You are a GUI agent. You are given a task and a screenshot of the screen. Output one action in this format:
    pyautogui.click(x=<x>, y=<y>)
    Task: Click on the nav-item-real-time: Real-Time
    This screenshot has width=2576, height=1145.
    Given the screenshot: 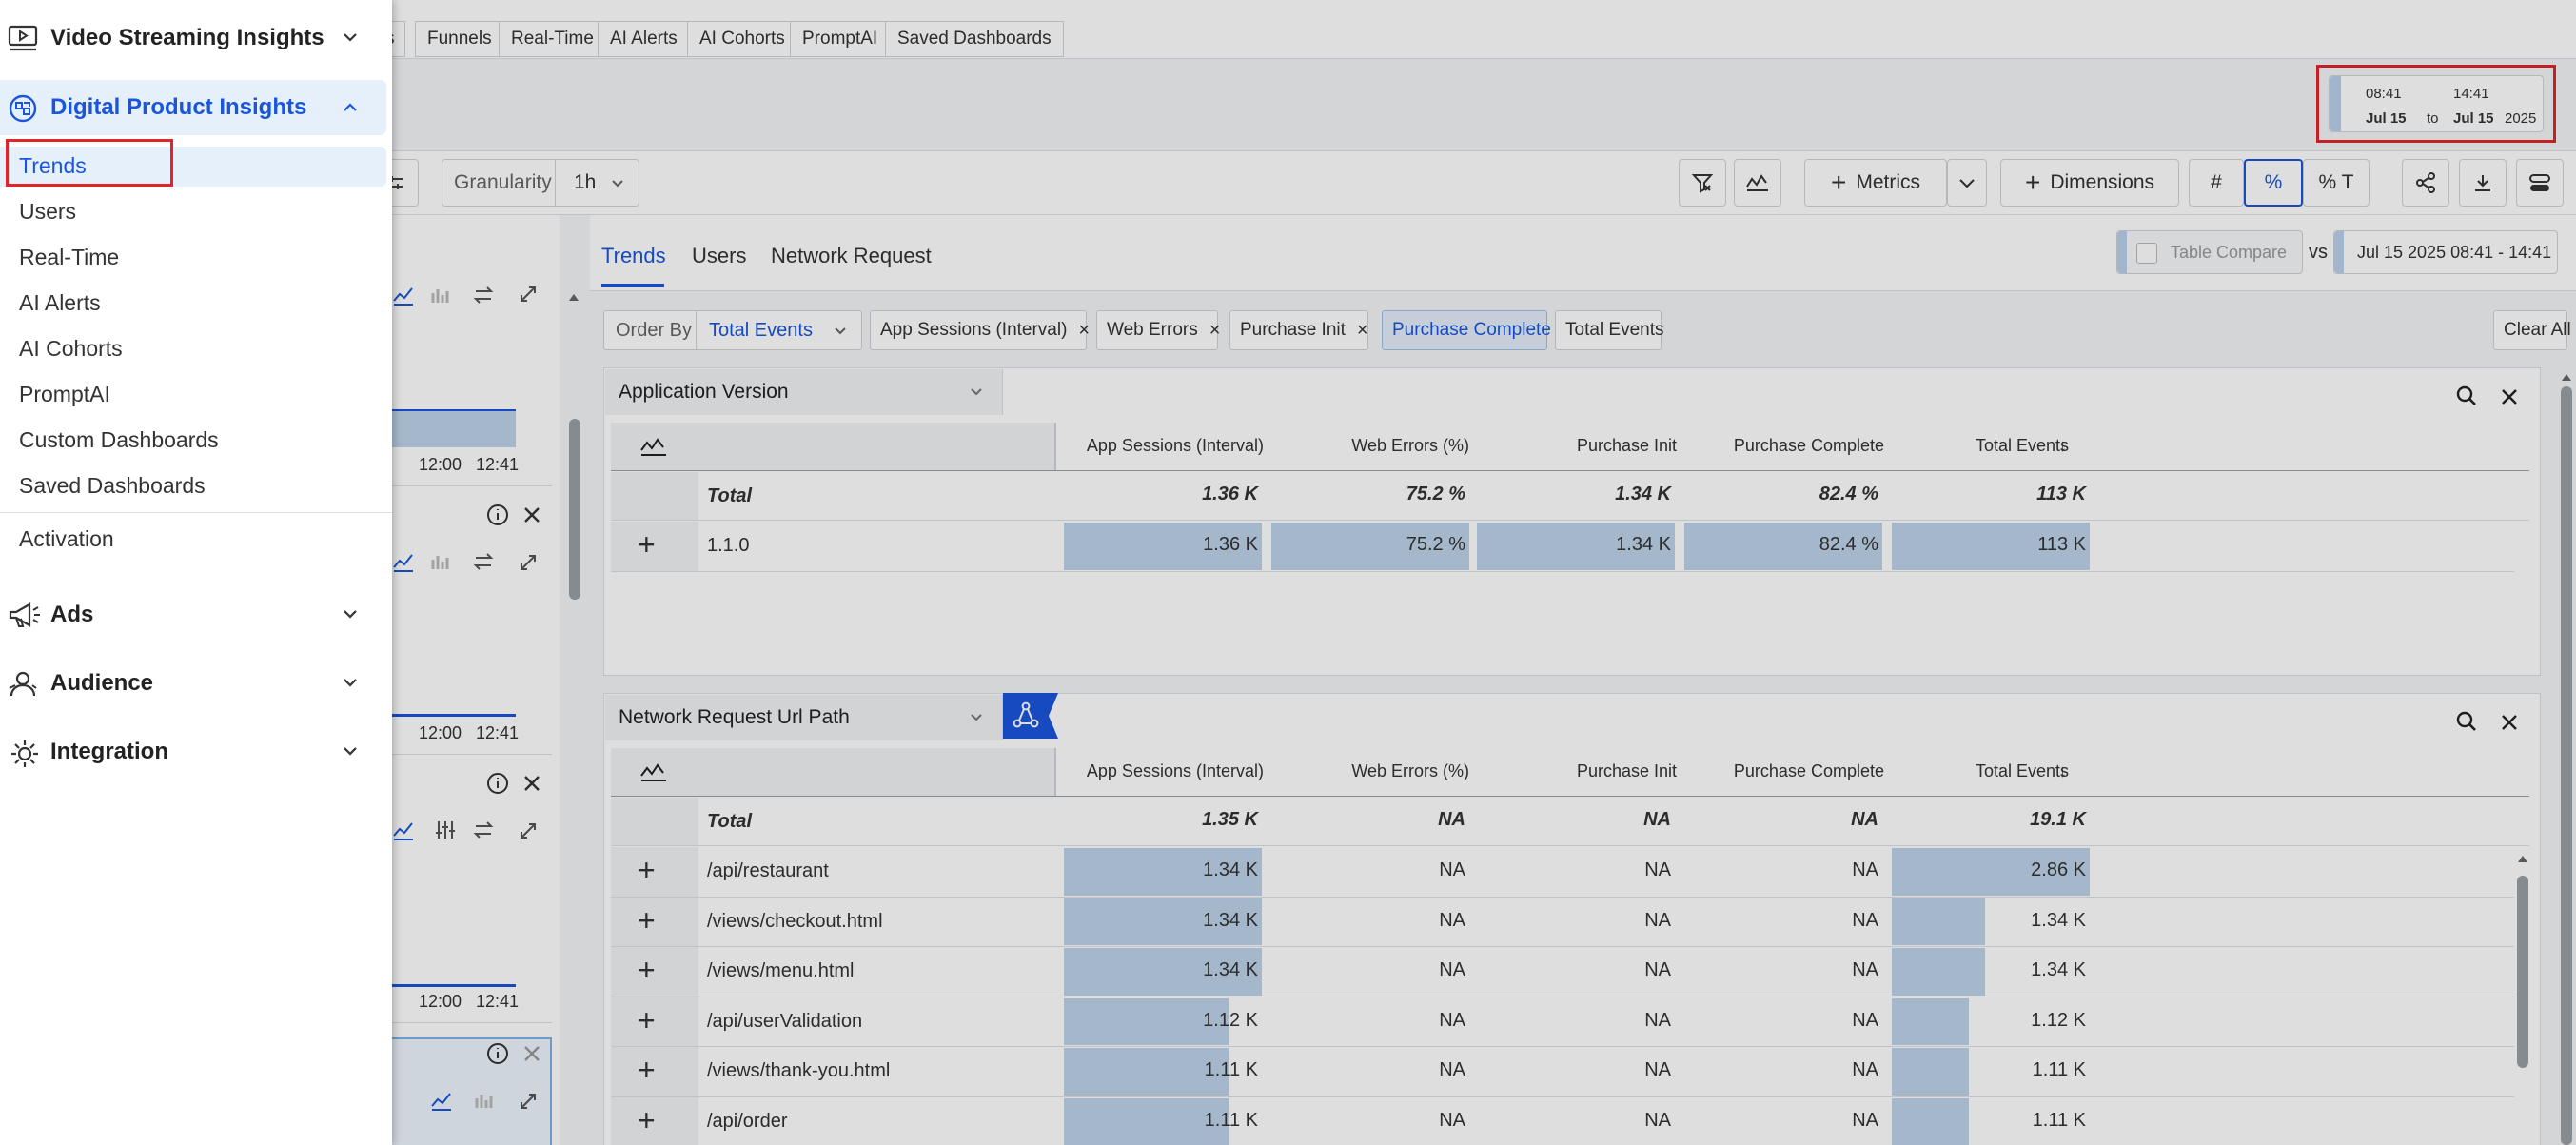 What is the action you would take?
    pyautogui.click(x=69, y=257)
    